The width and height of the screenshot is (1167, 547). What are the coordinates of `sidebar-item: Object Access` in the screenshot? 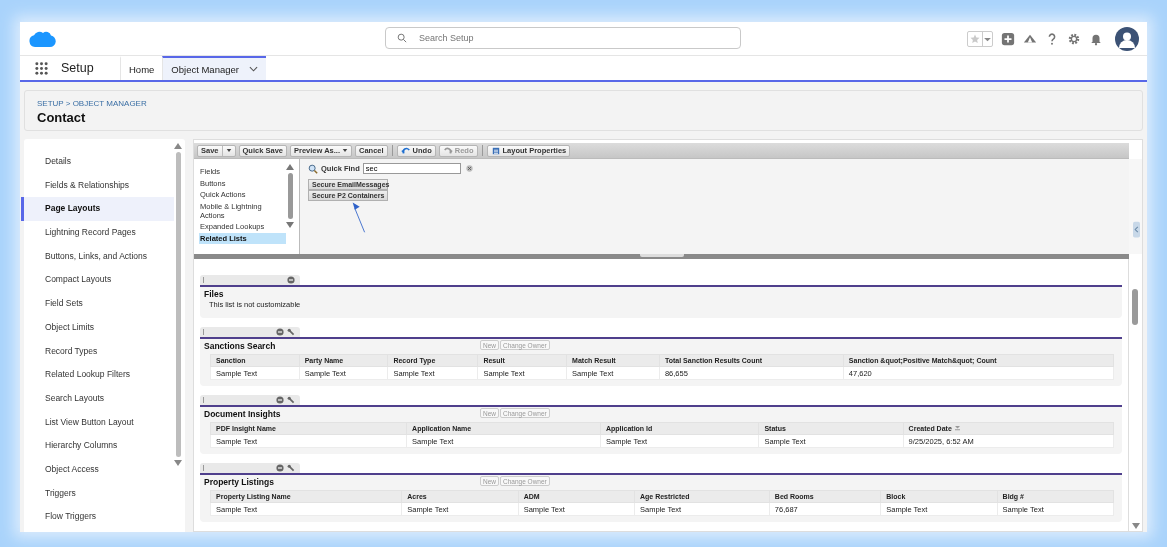 It's located at (97, 469).